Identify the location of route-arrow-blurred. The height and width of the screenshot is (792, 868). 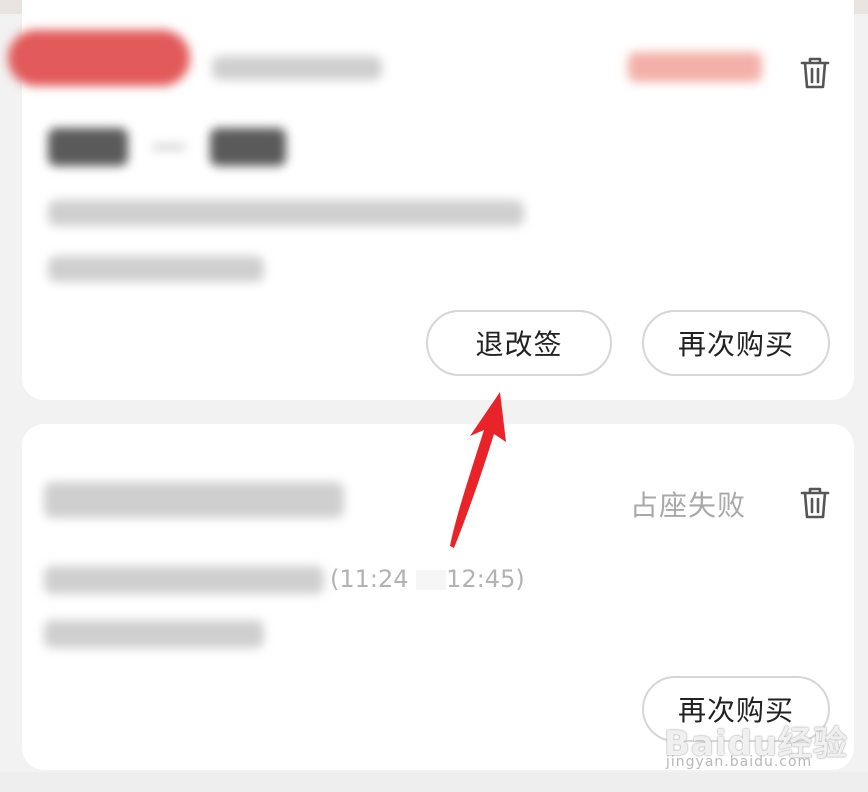
(169, 147).